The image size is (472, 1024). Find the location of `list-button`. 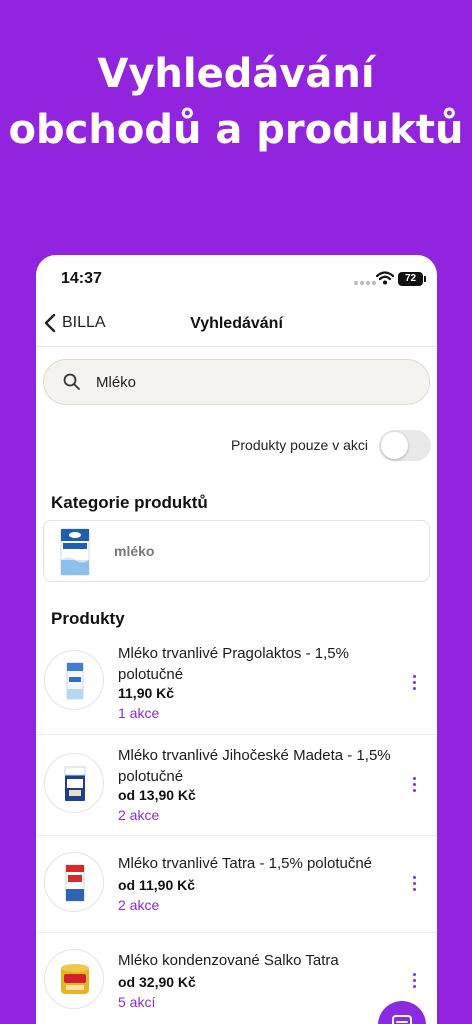

list-button is located at coordinates (402, 1012).